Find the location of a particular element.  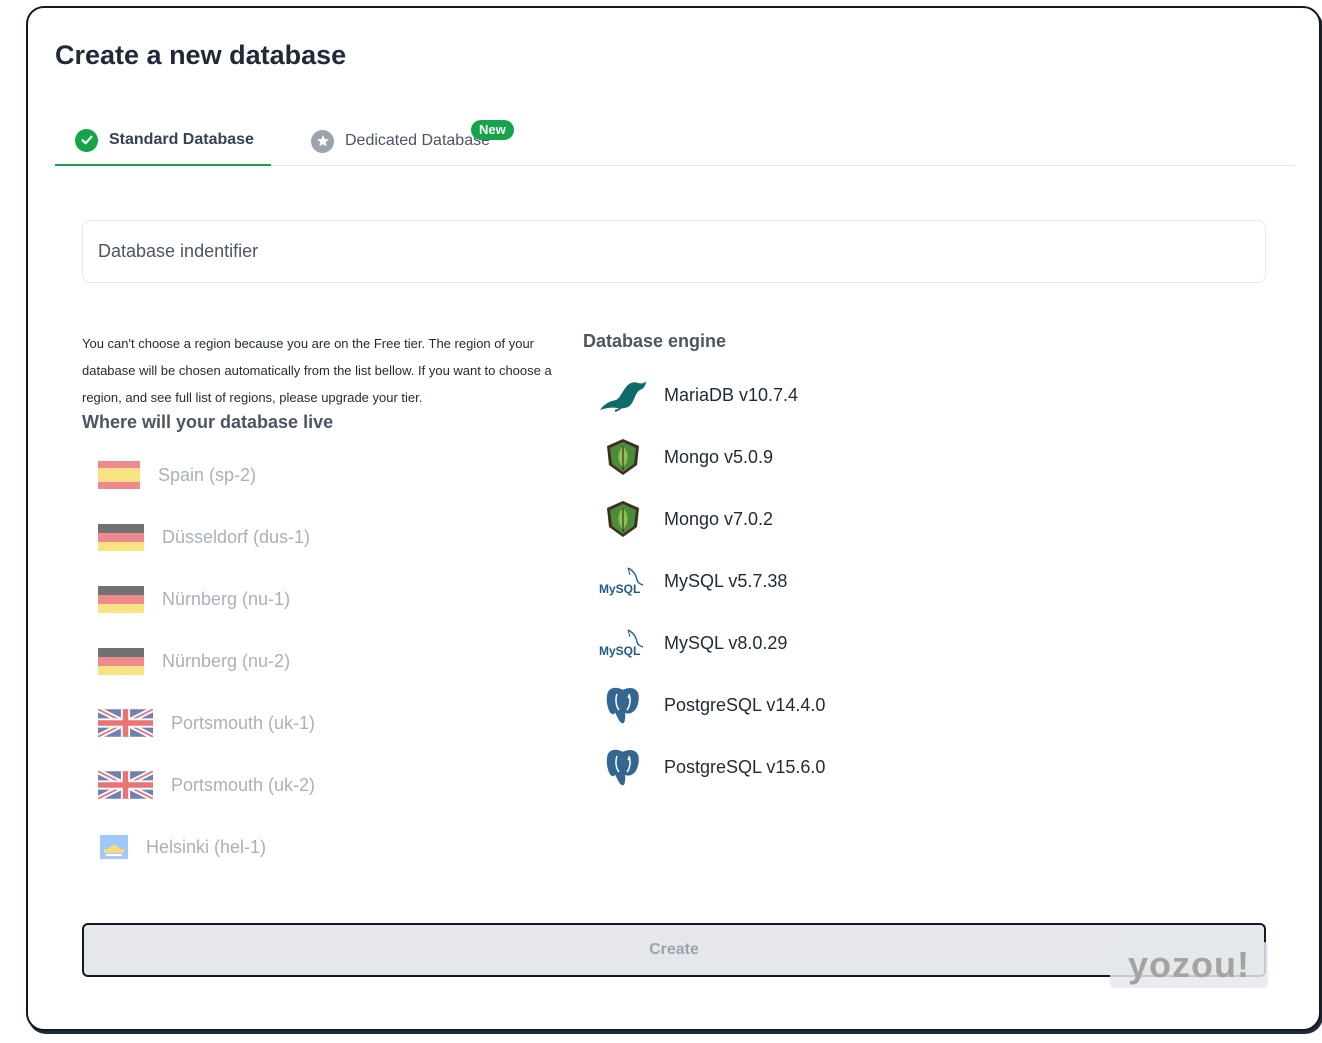

engine-option-postgresql-14-4-0: PostgreSQL v14.4.0 is located at coordinates (711, 705).